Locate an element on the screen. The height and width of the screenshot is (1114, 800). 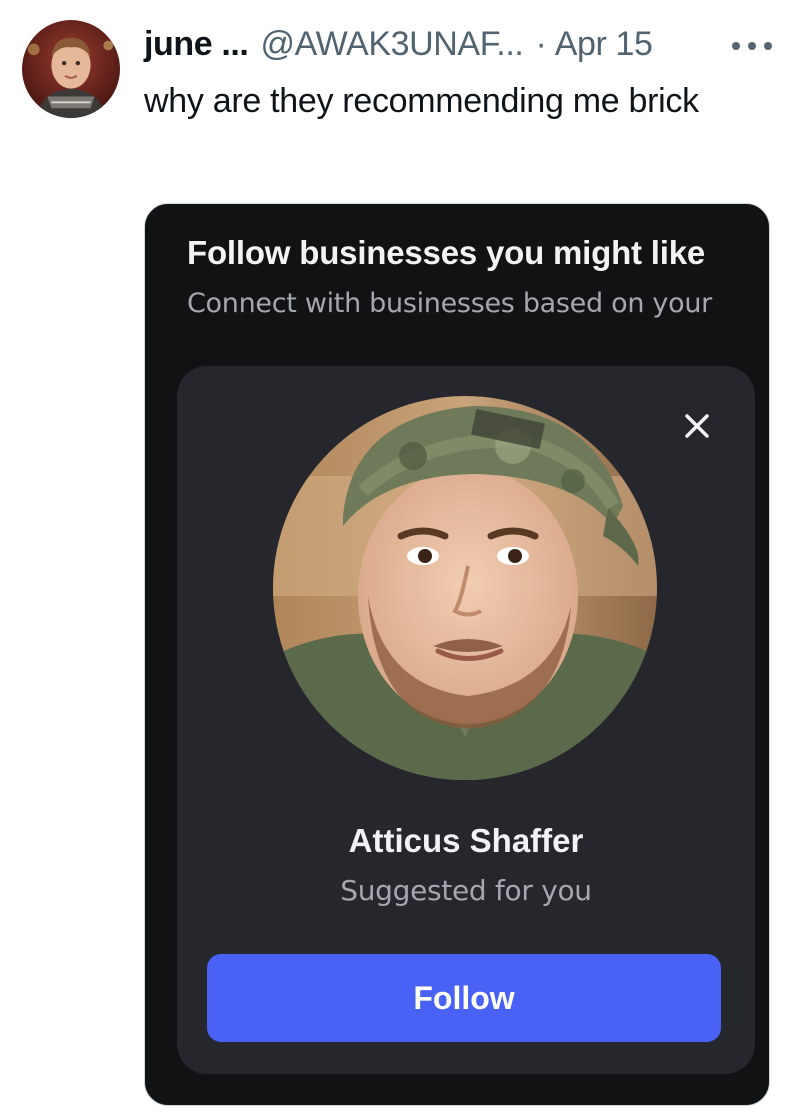
tweet-date: Apr 15 is located at coordinates (604, 44).